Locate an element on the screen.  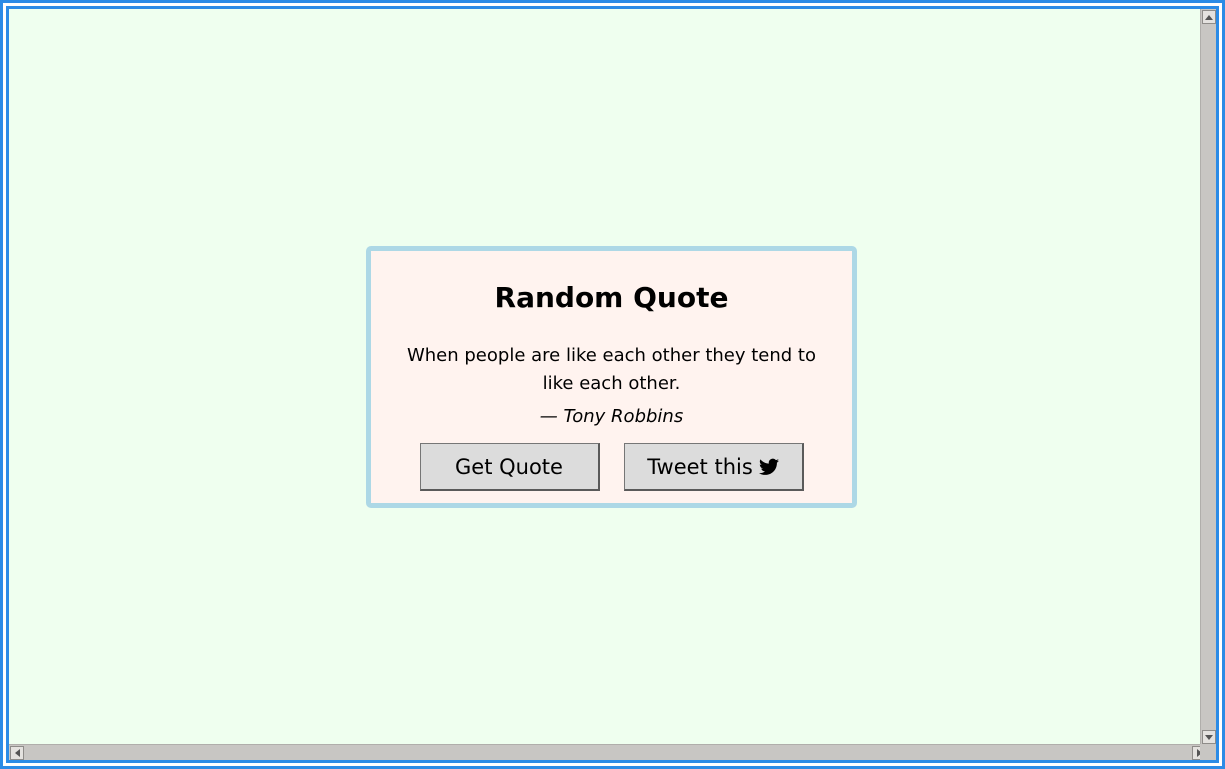
card-title: Random Quote is located at coordinates (611, 297).